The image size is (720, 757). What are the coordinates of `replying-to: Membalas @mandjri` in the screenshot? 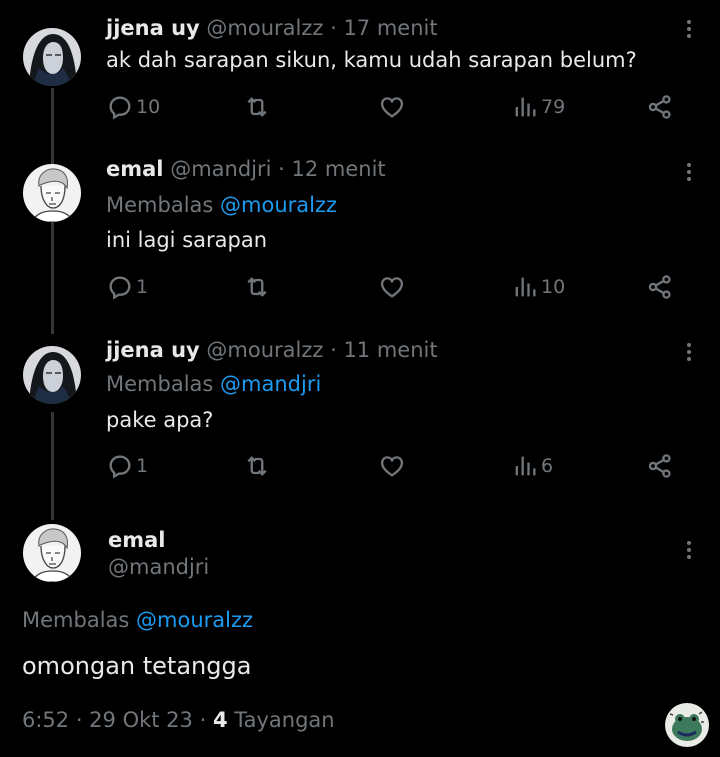 It's located at (213, 384).